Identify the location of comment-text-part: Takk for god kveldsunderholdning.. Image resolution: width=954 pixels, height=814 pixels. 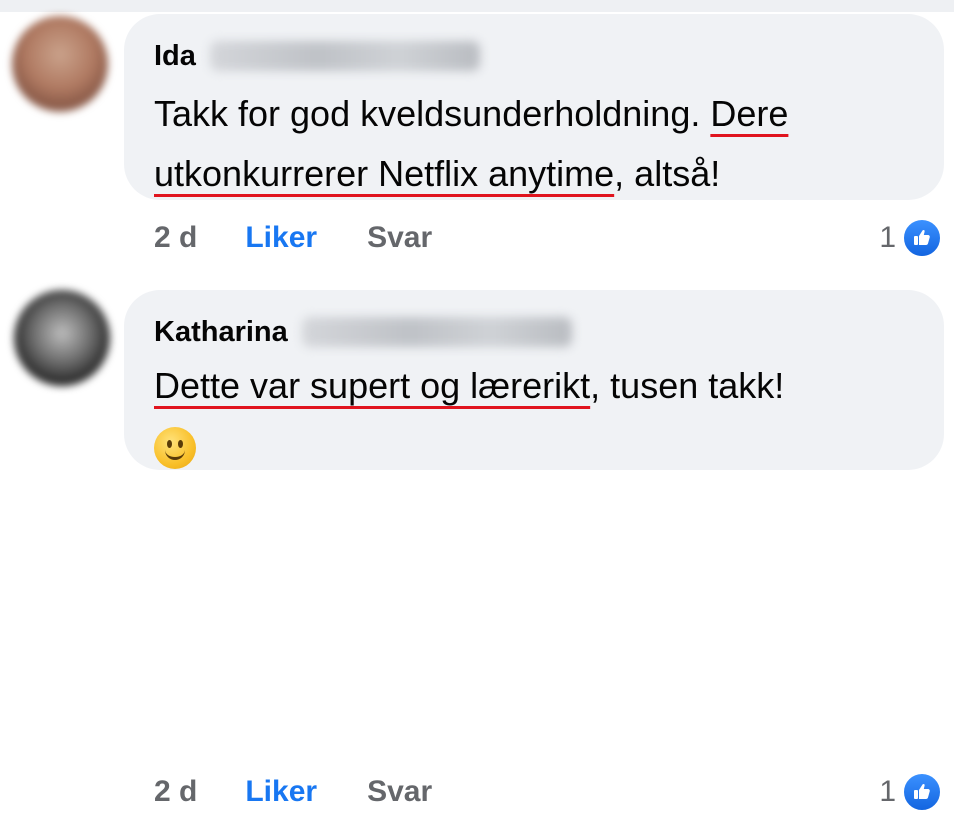
(432, 113).